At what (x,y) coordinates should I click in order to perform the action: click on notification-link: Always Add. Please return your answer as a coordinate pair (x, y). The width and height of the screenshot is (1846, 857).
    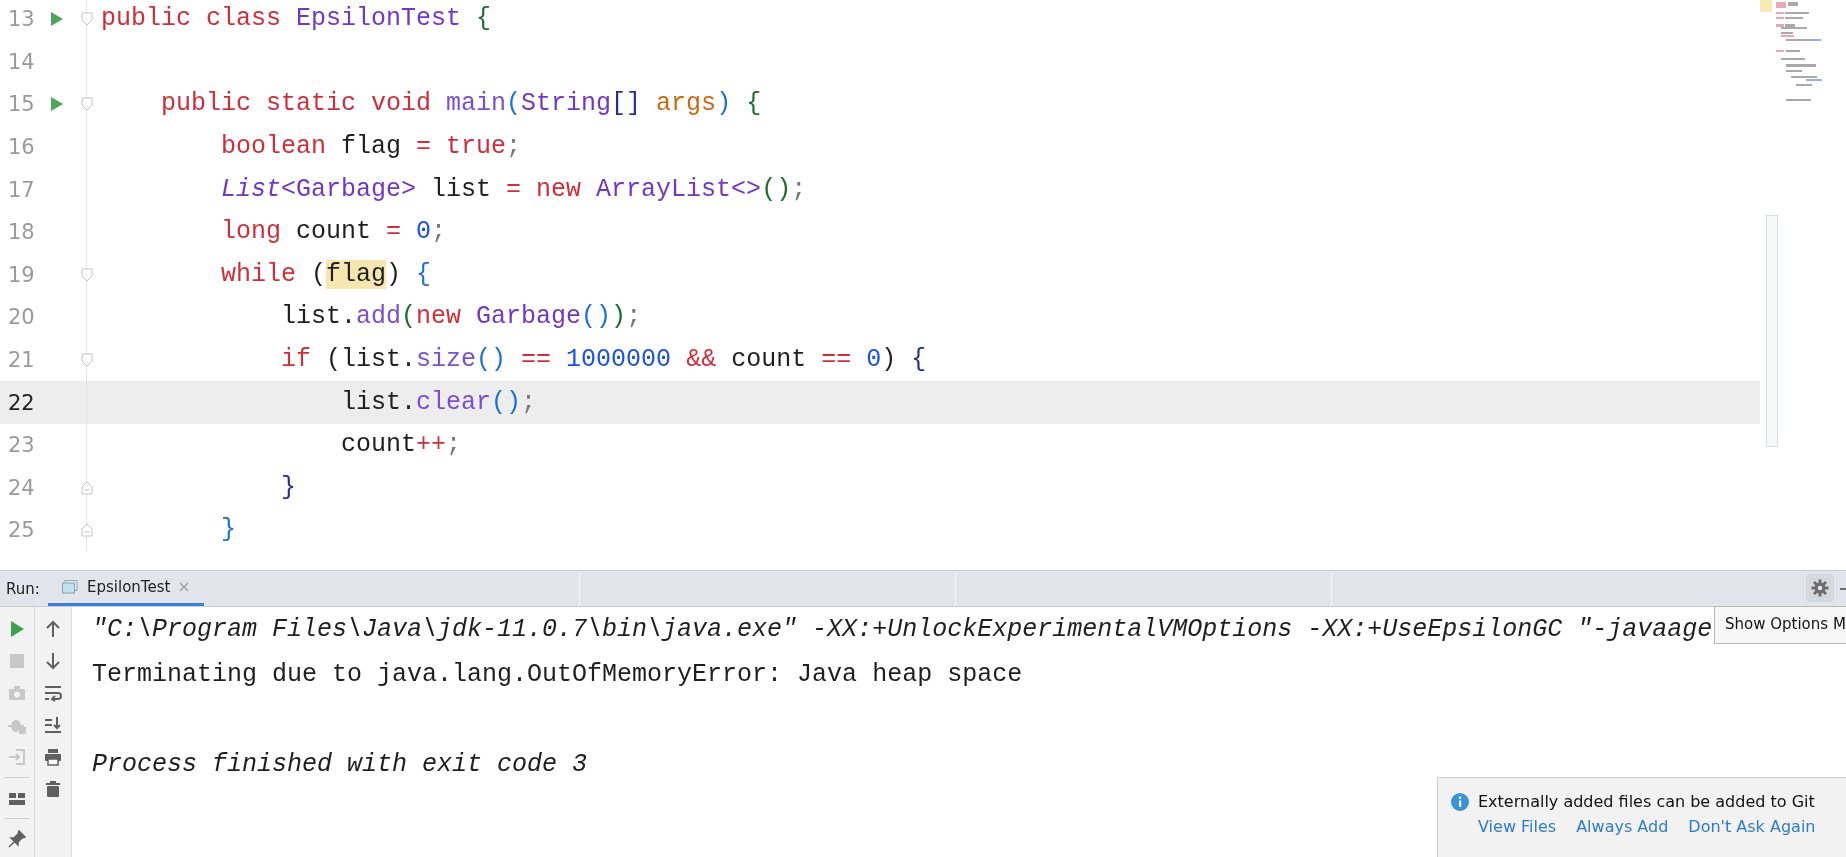
    Looking at the image, I should click on (1622, 826).